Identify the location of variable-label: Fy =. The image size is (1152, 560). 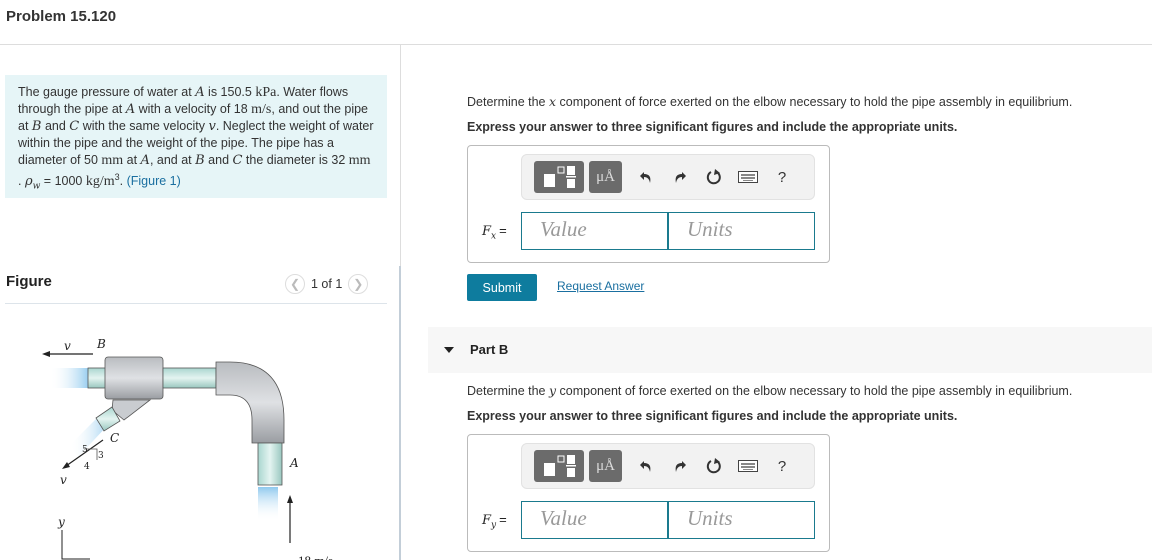
(494, 521).